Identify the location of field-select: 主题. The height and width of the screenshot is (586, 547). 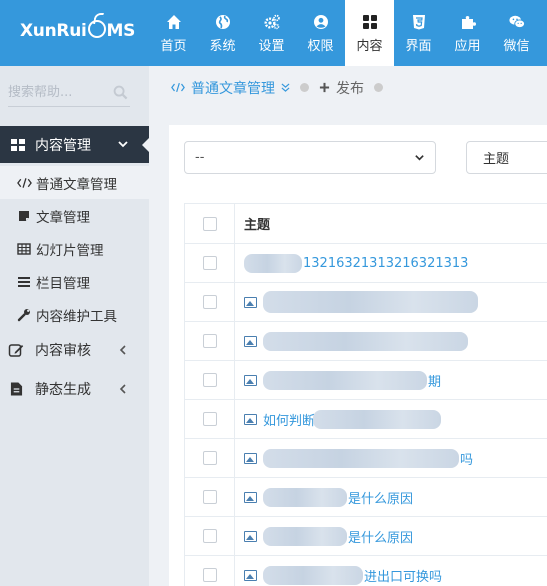
(506, 157).